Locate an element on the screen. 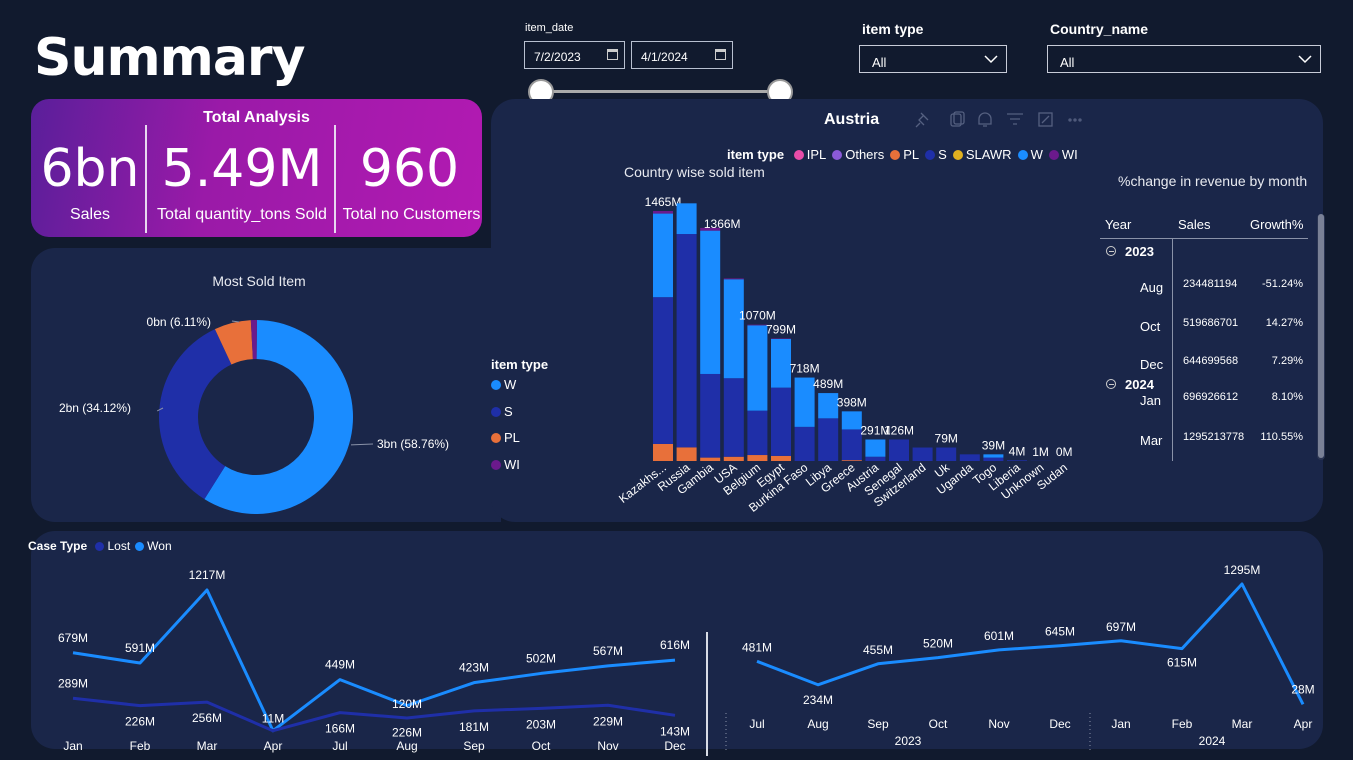  line-data-label: 11M is located at coordinates (273, 719).